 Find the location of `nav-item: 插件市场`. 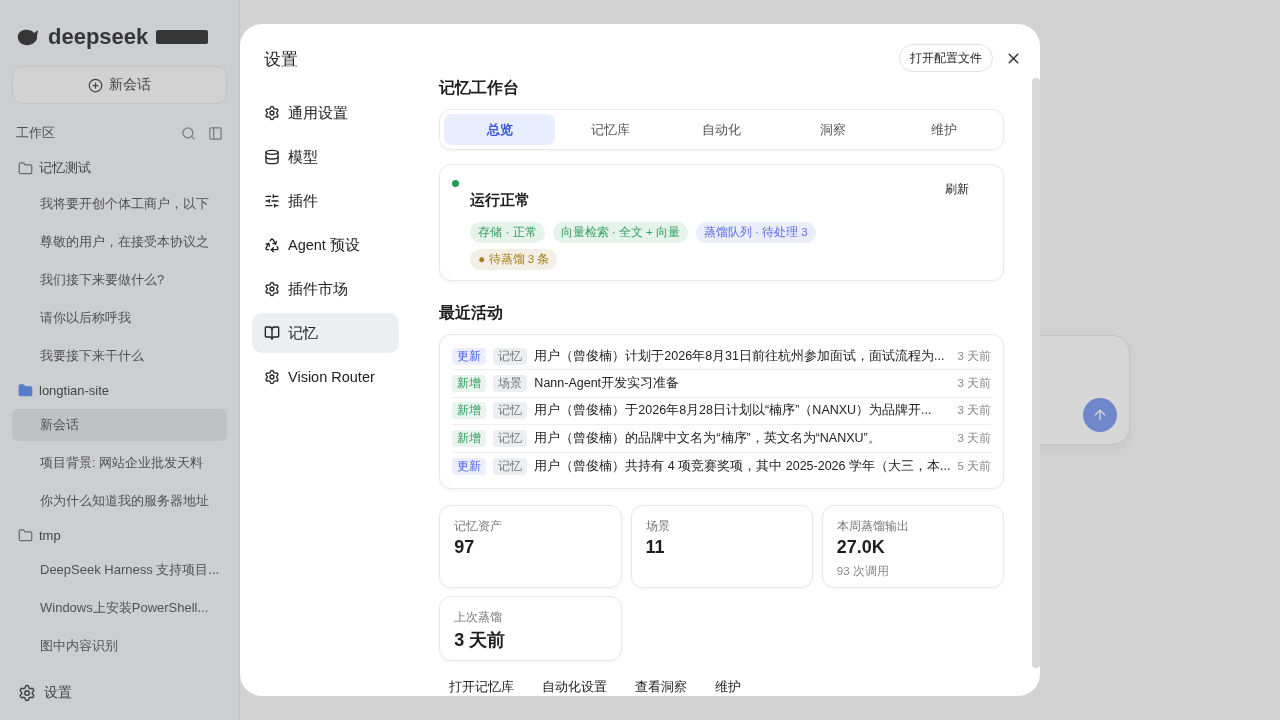

nav-item: 插件市场 is located at coordinates (326, 289).